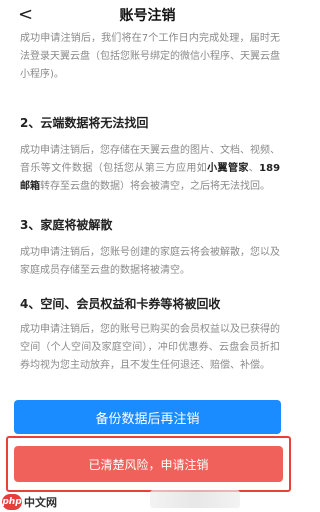 This screenshot has width=320, height=512. What do you see at coordinates (12, 502) in the screenshot?
I see `php-logo-icon: php` at bounding box center [12, 502].